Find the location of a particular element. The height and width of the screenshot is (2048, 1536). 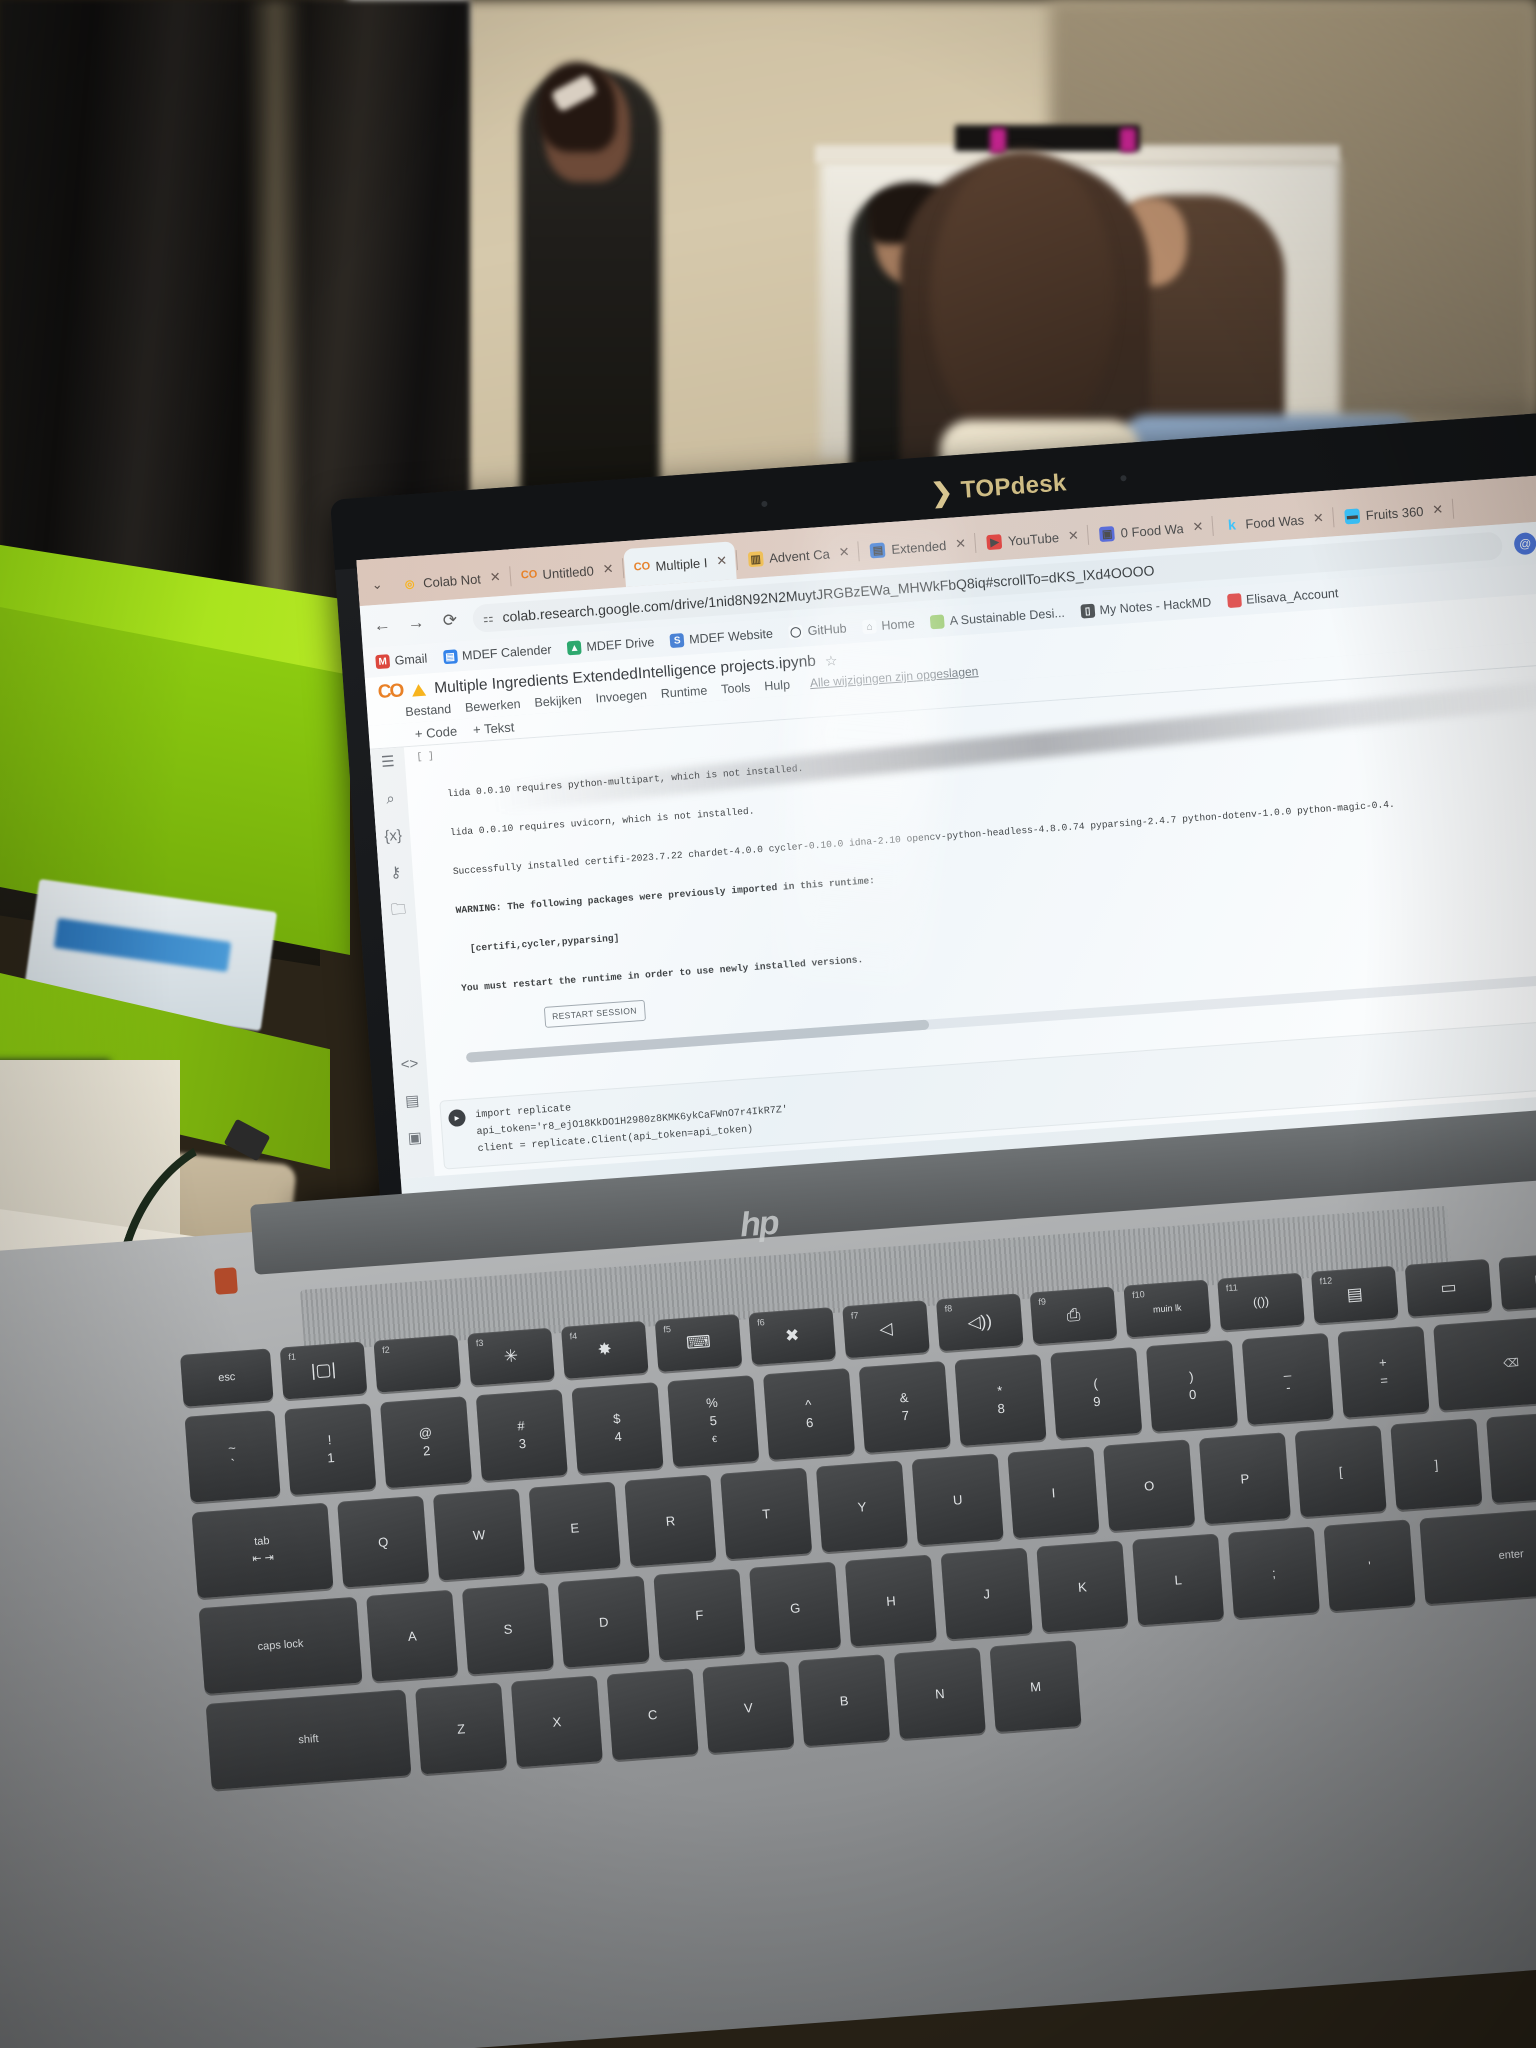

key-f: F is located at coordinates (699, 1614).